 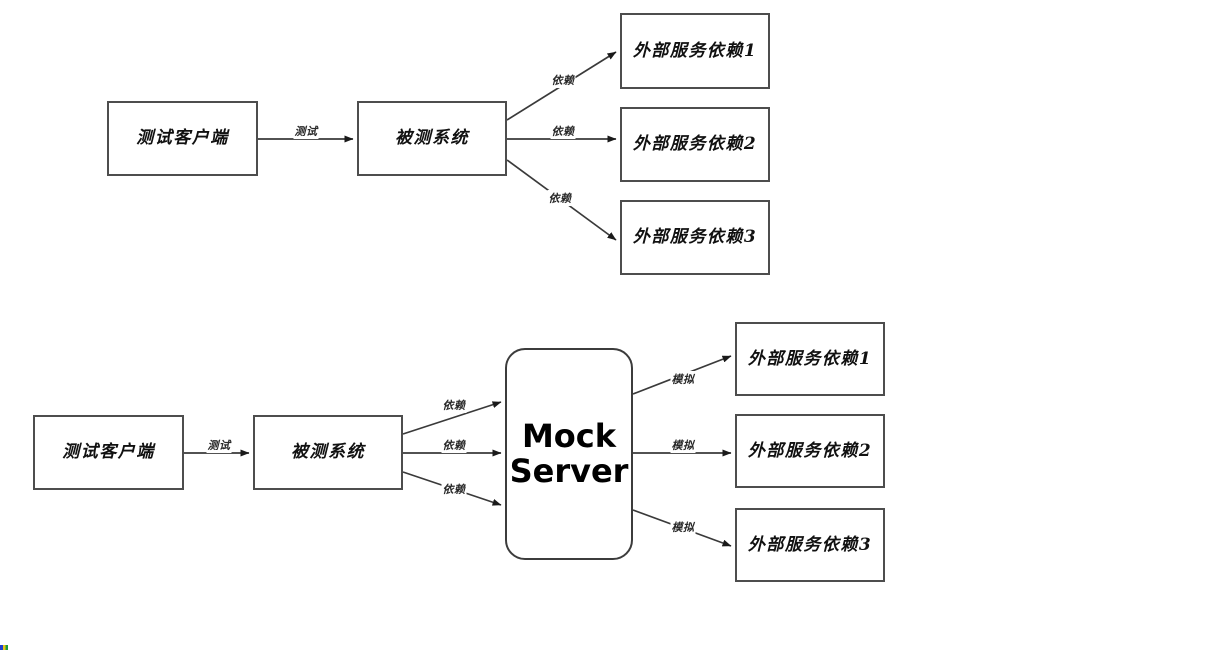 I want to click on corner-pixel-artifact, so click(x=4, y=647).